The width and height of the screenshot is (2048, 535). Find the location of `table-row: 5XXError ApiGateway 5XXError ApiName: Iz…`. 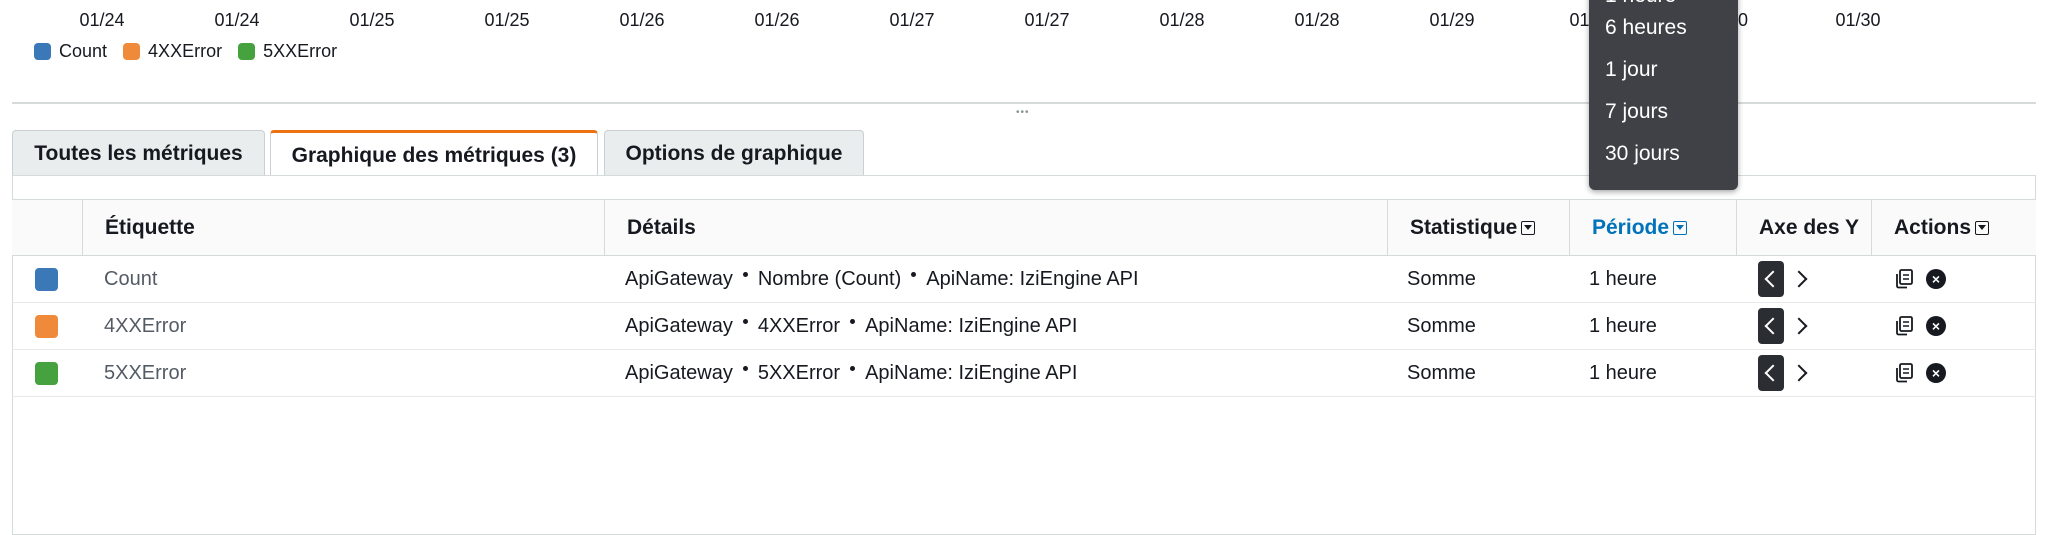

table-row: 5XXError ApiGateway 5XXError ApiName: Iz… is located at coordinates (1024, 373).